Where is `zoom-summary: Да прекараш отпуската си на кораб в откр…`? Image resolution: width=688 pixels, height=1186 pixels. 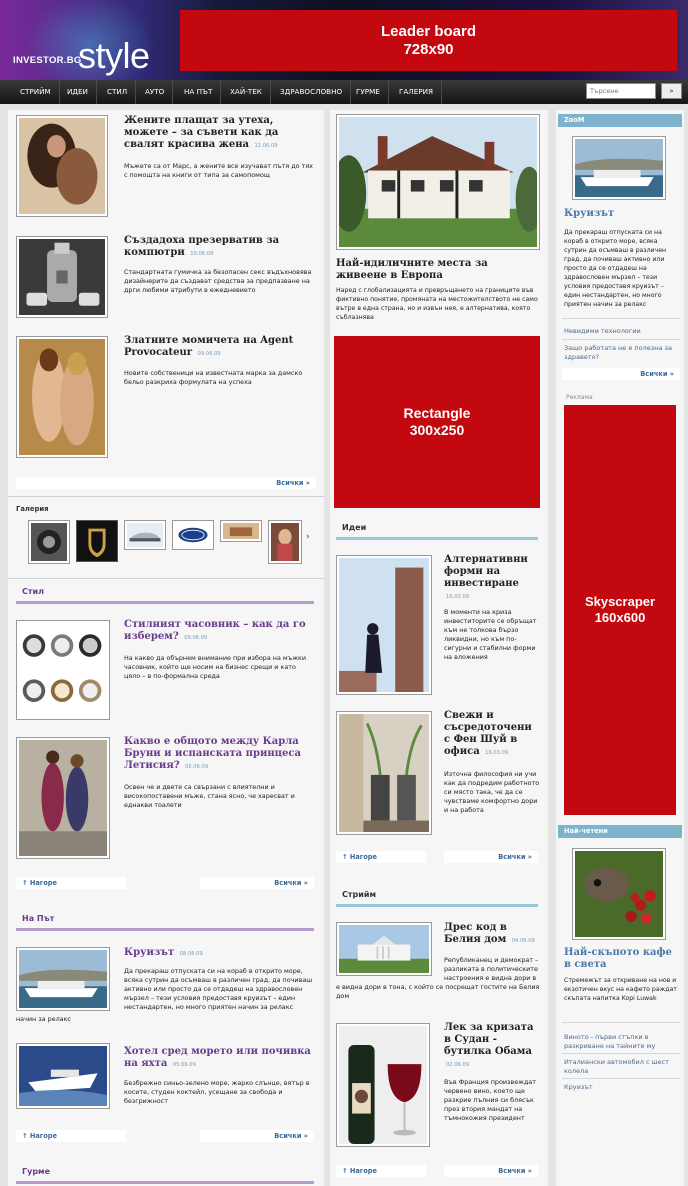 zoom-summary: Да прекараш отпуската си на кораб в откр… is located at coordinates (615, 268).